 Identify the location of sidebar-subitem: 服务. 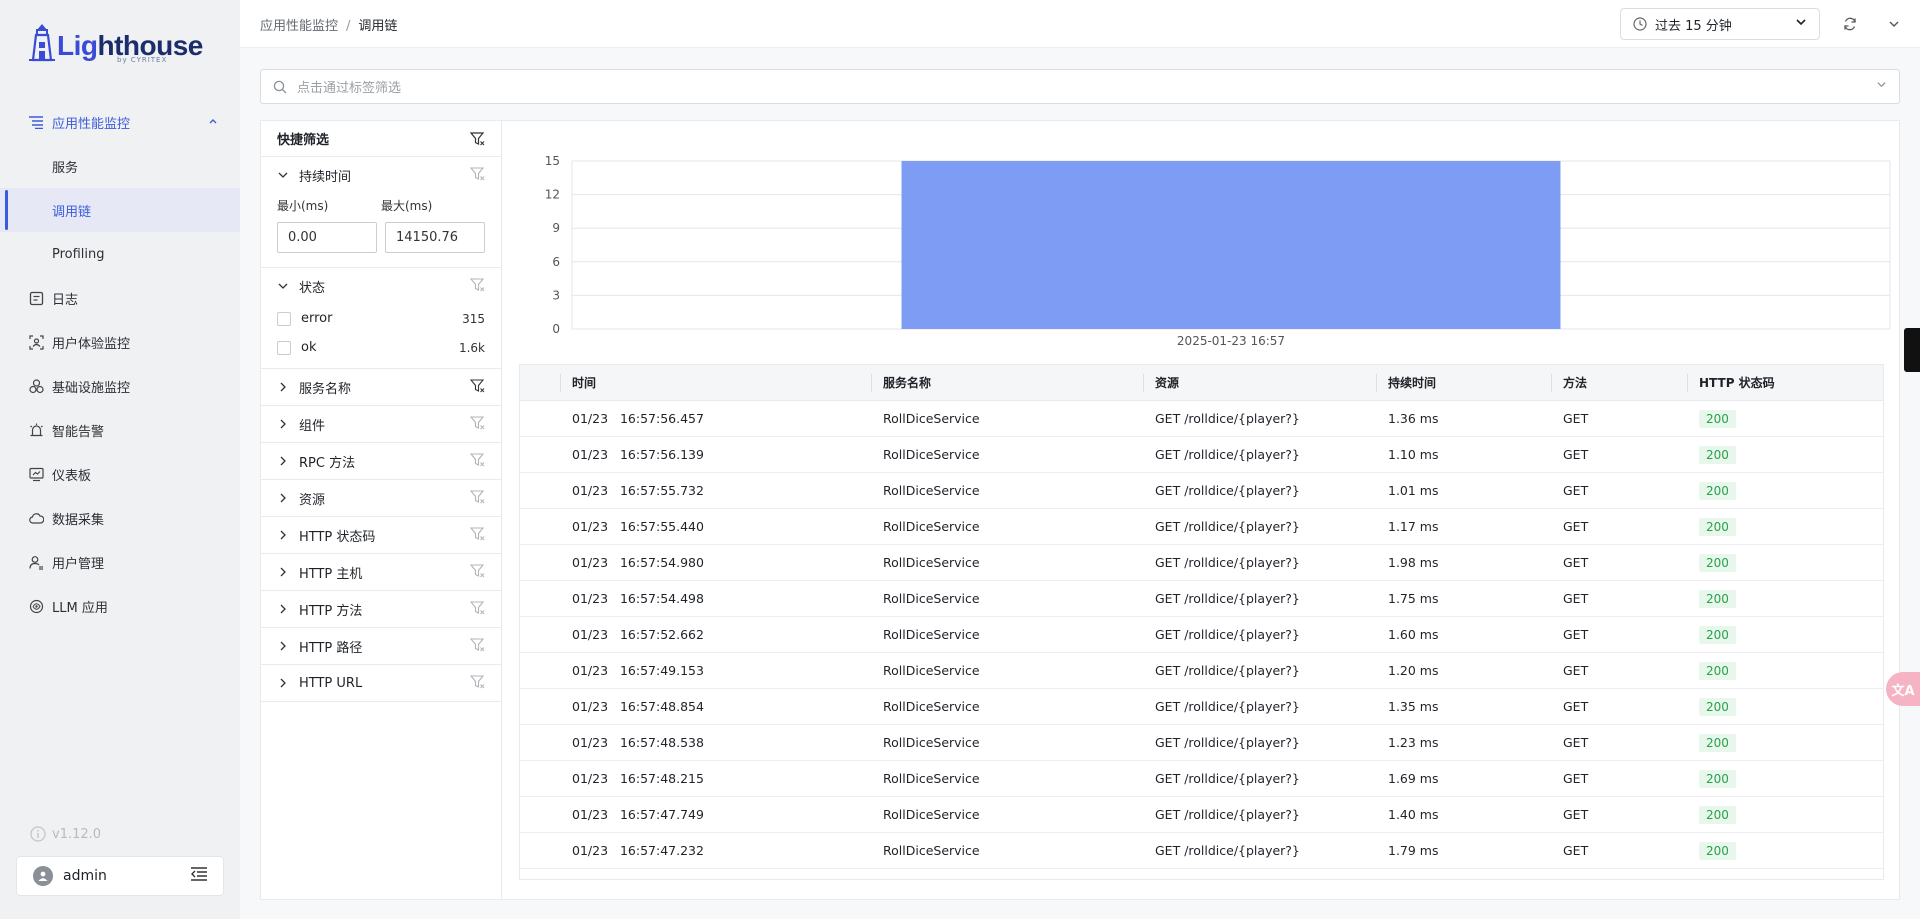
(120, 166).